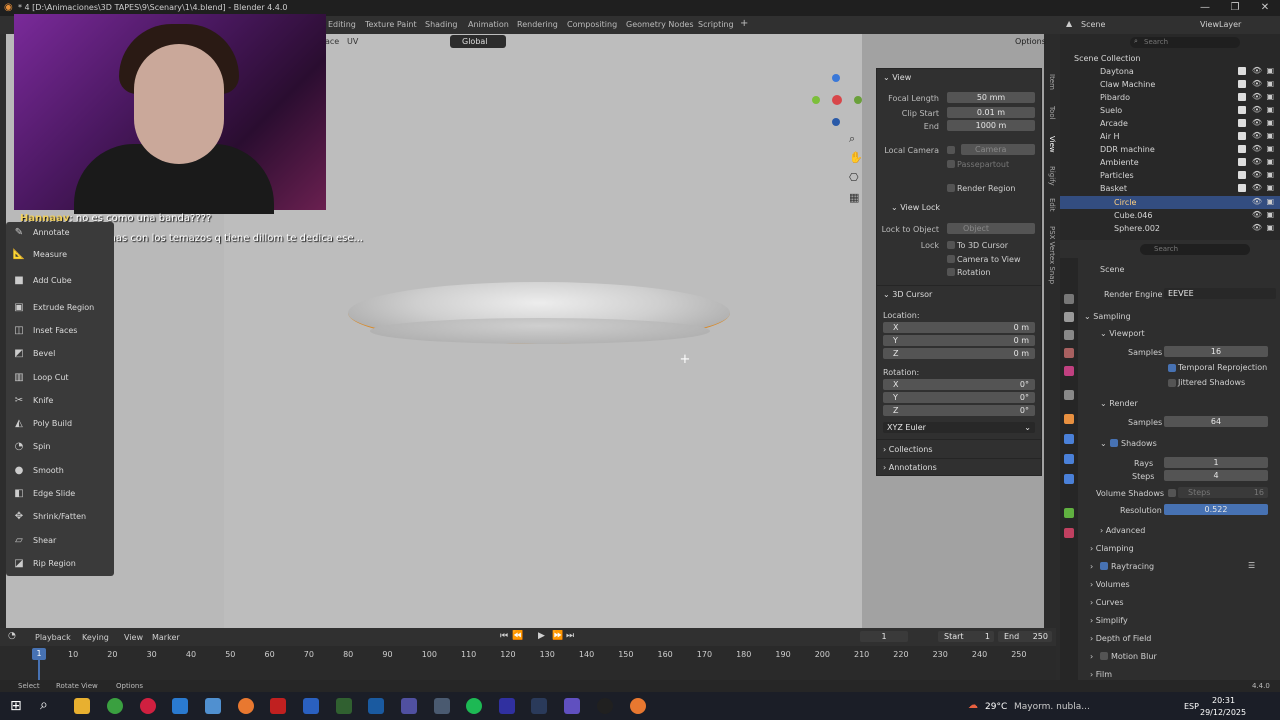  What do you see at coordinates (1069, 479) in the screenshot?
I see `physics-tab-icon` at bounding box center [1069, 479].